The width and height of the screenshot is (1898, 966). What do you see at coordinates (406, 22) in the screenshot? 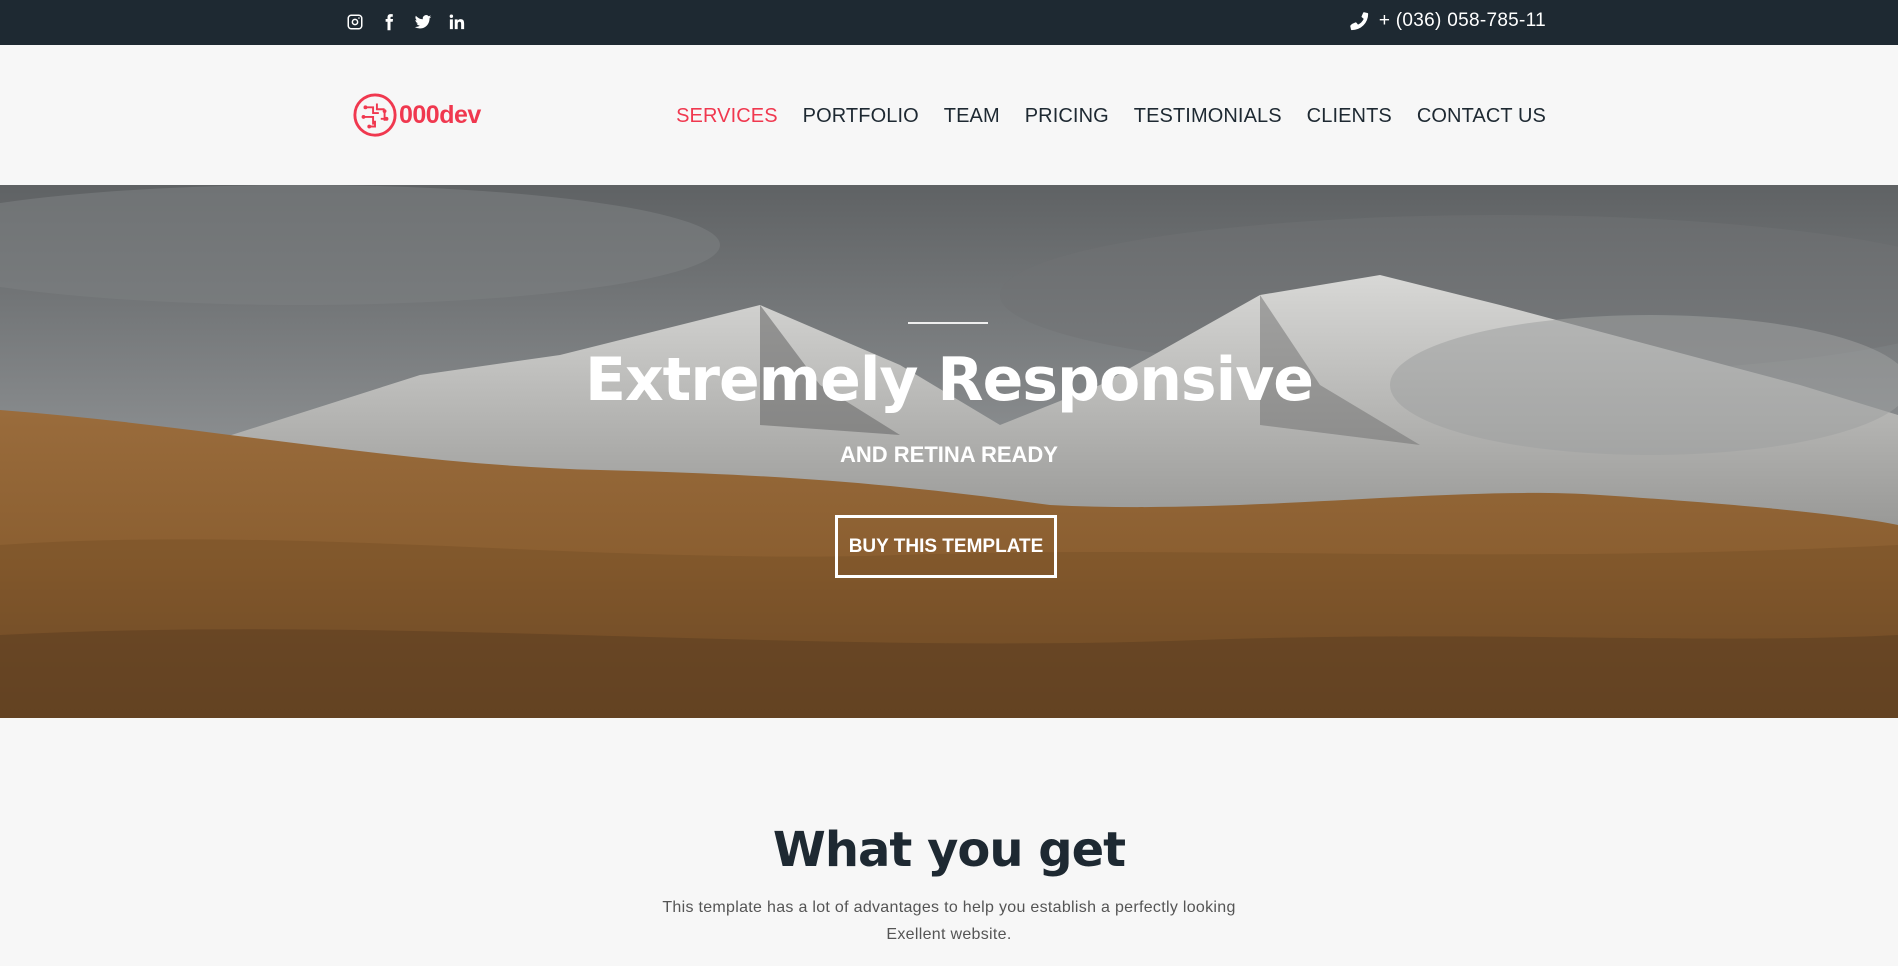
I see `social-links` at bounding box center [406, 22].